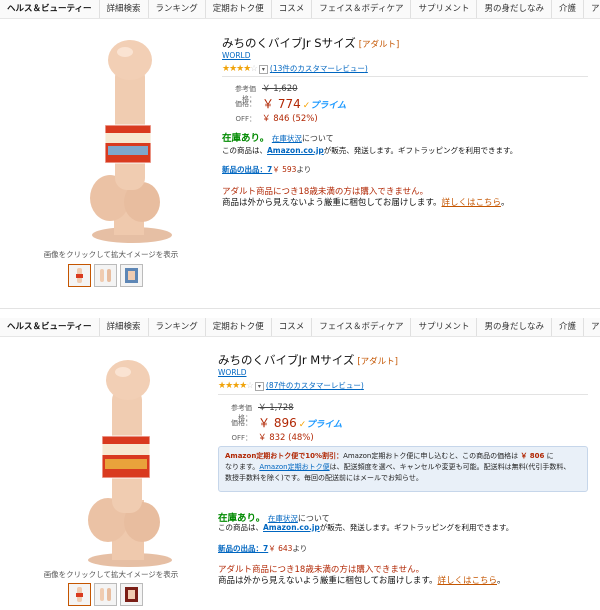 The width and height of the screenshot is (600, 610). Describe the element at coordinates (300, 308) in the screenshot. I see `section-divider` at that location.